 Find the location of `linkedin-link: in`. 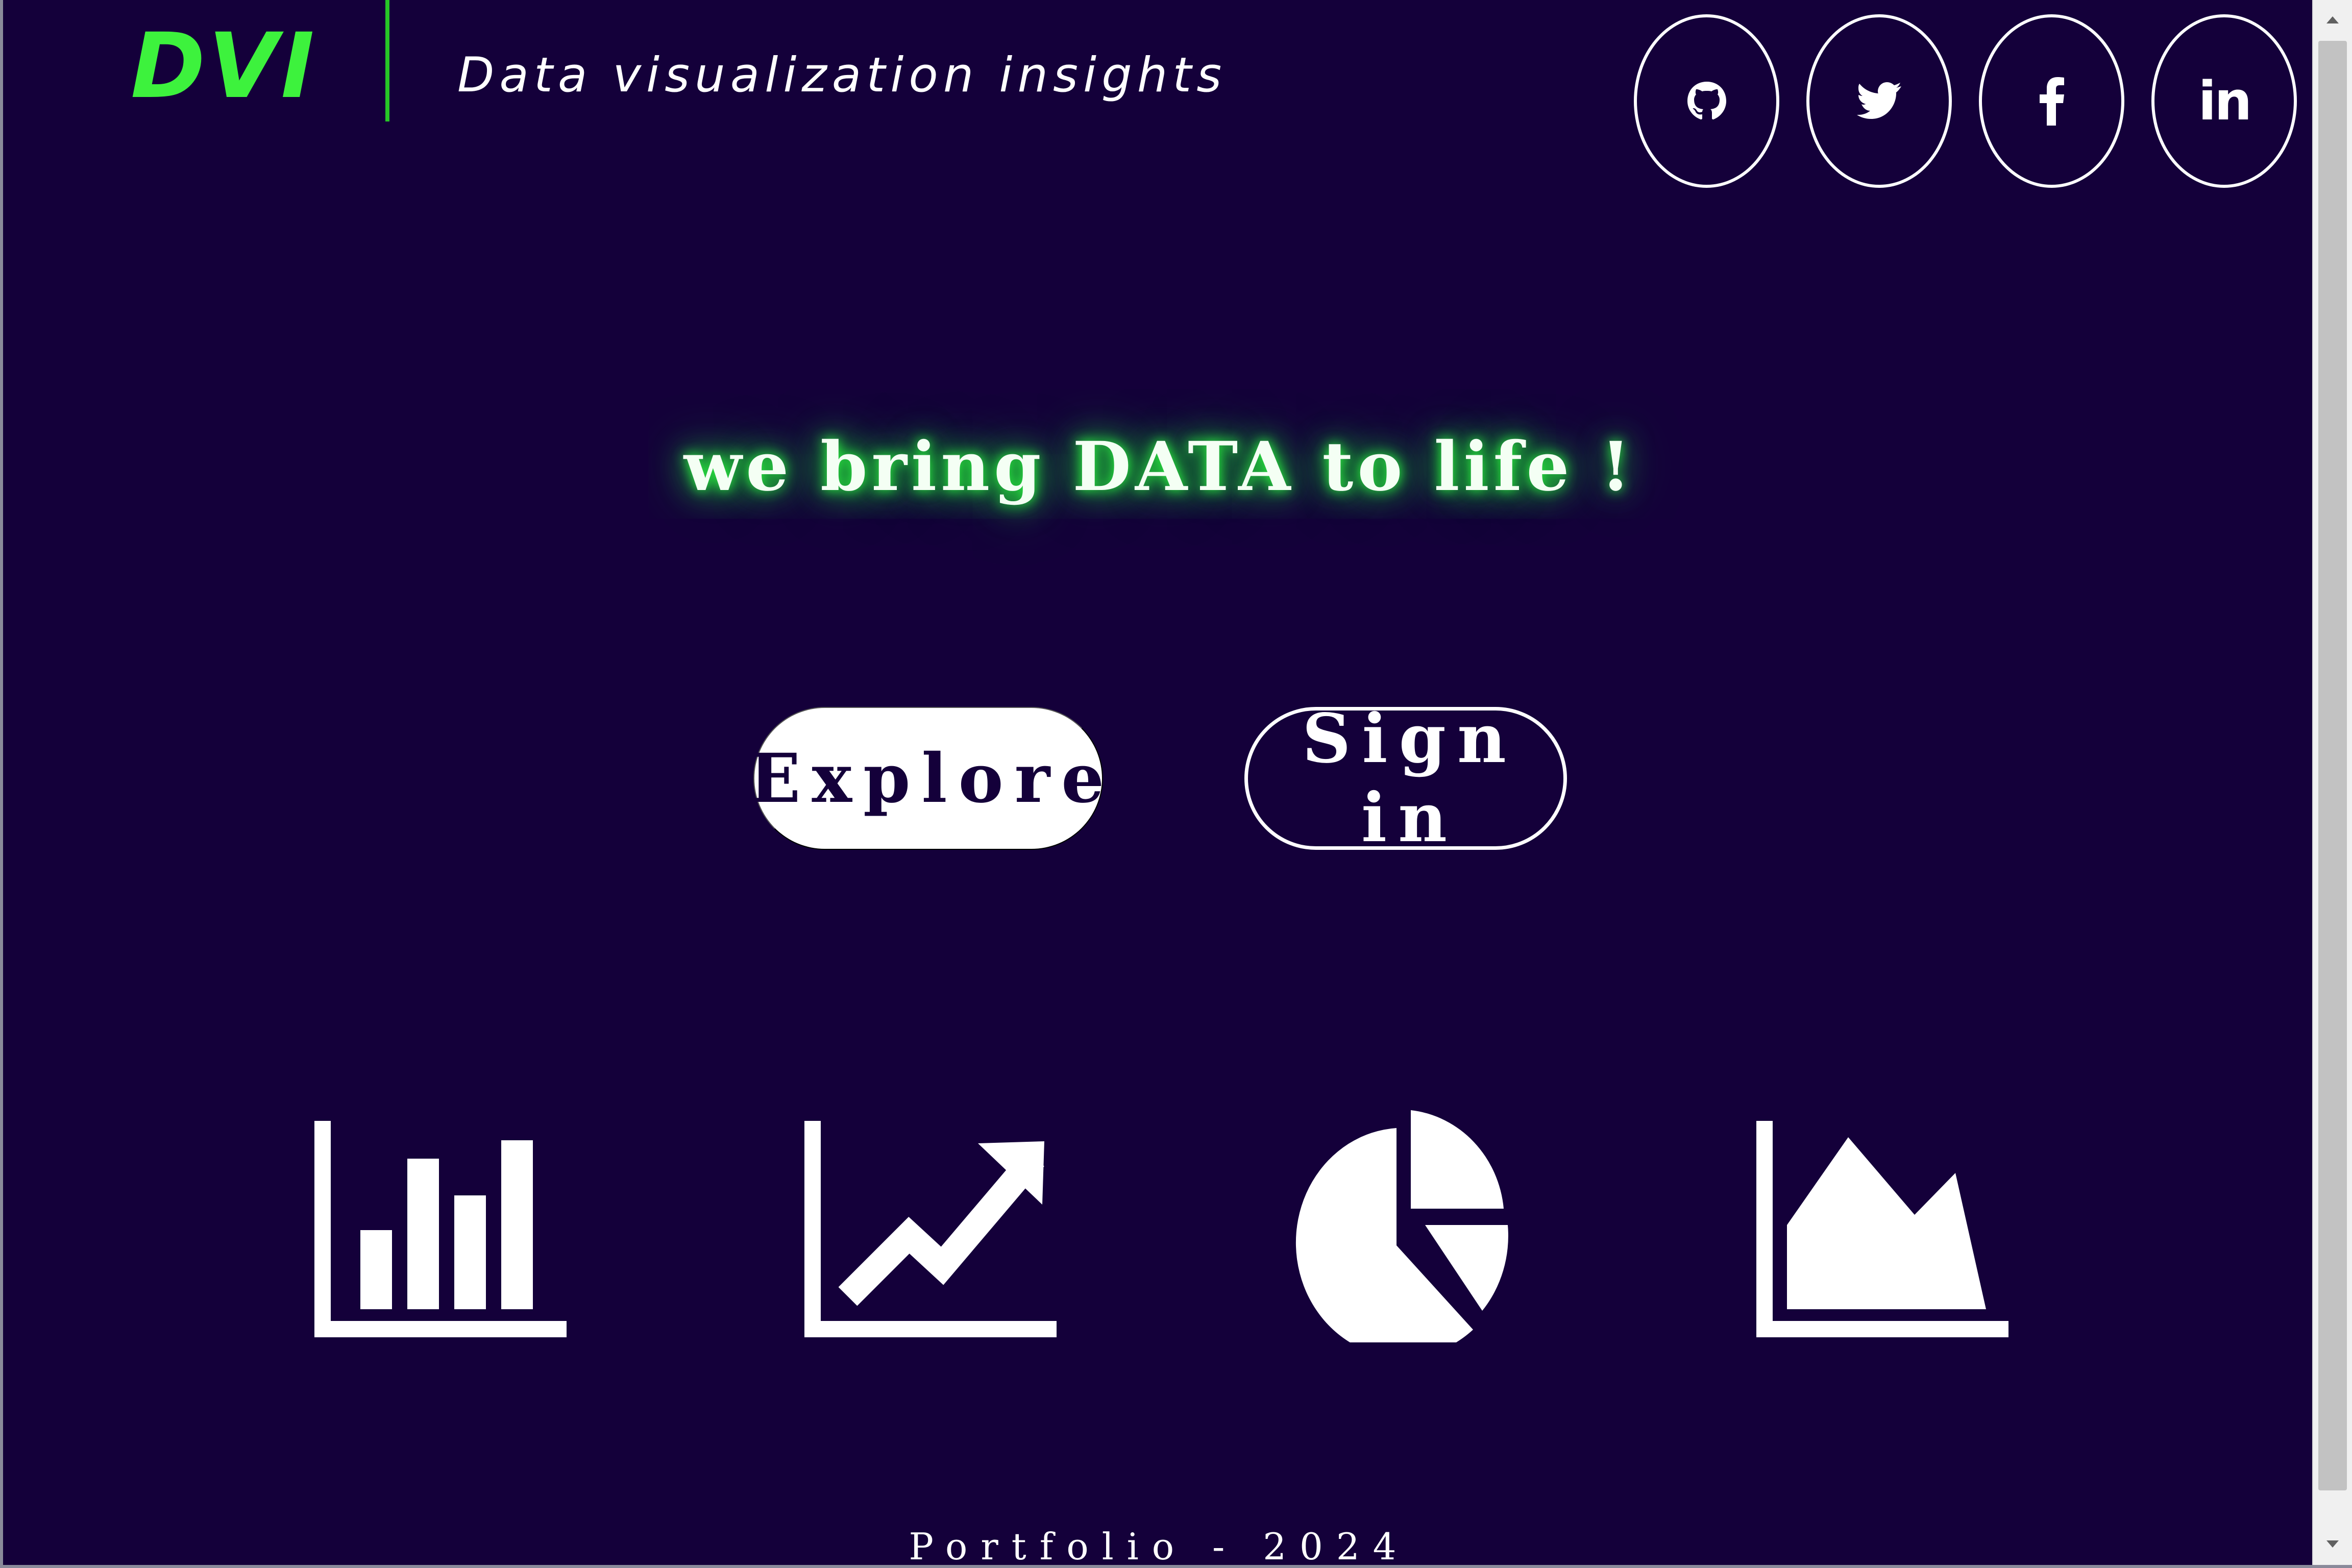

linkedin-link: in is located at coordinates (2224, 101).